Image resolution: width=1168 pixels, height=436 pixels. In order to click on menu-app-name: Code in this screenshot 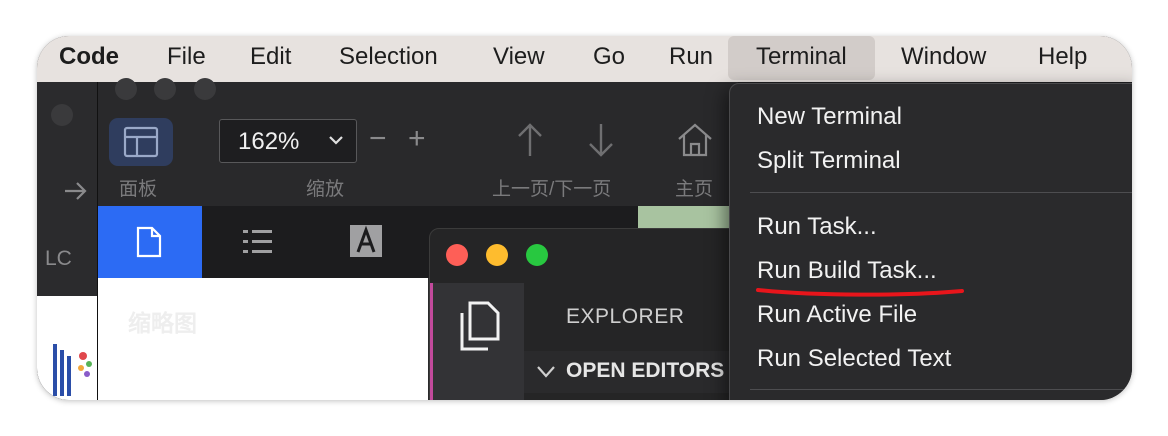, I will do `click(89, 59)`.